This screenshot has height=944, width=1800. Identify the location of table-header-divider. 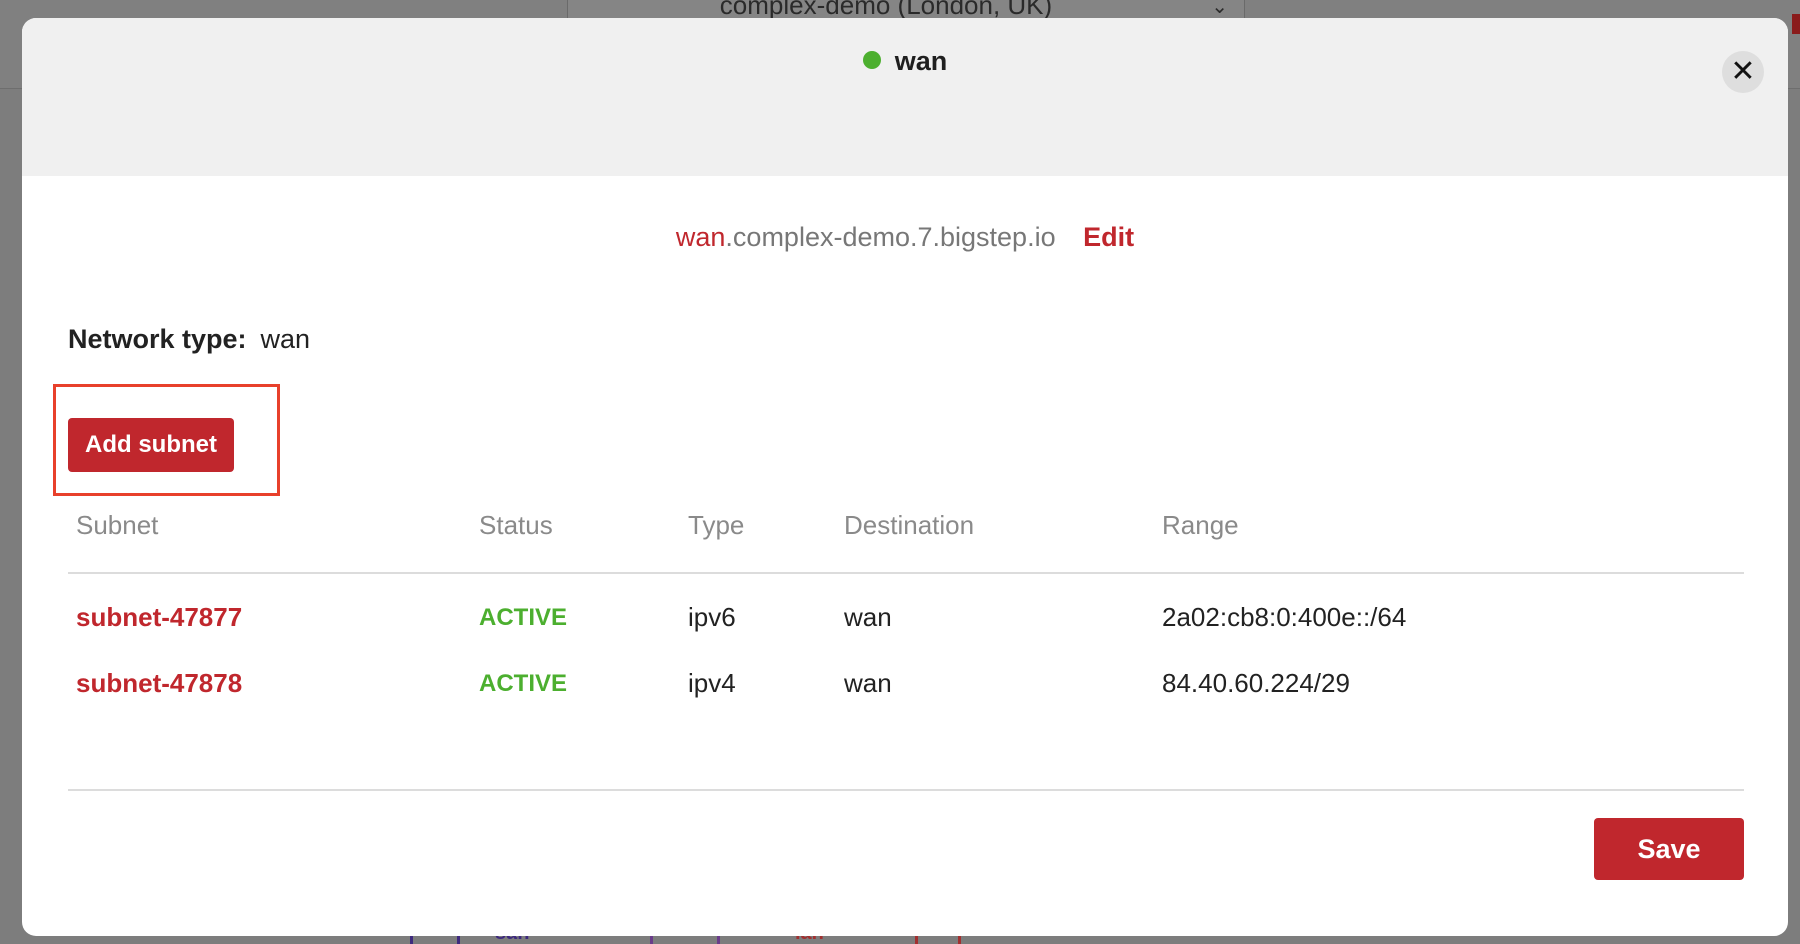
(906, 573).